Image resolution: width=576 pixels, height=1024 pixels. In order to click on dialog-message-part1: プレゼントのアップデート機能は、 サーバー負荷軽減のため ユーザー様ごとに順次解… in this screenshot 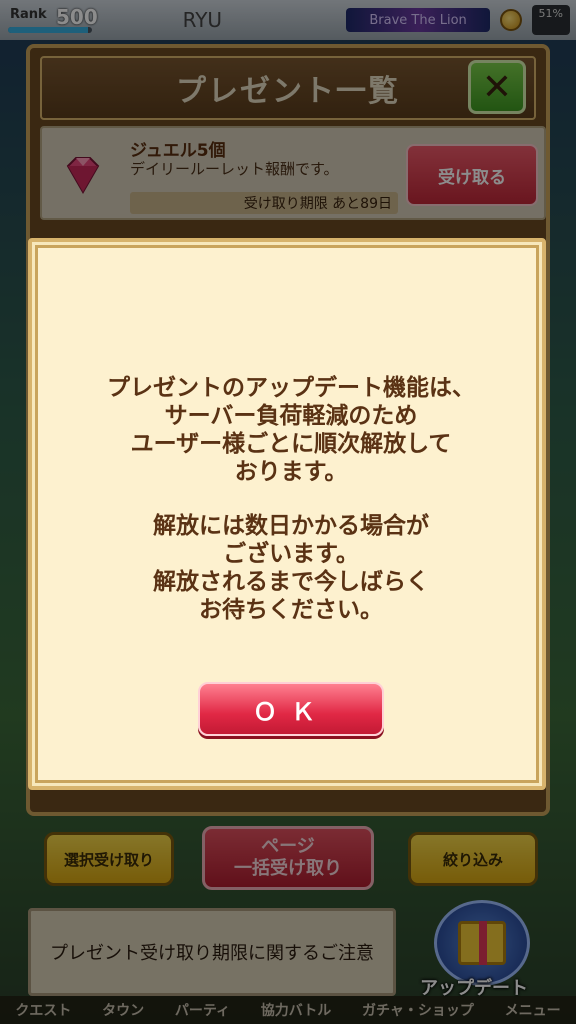, I will do `click(291, 430)`.